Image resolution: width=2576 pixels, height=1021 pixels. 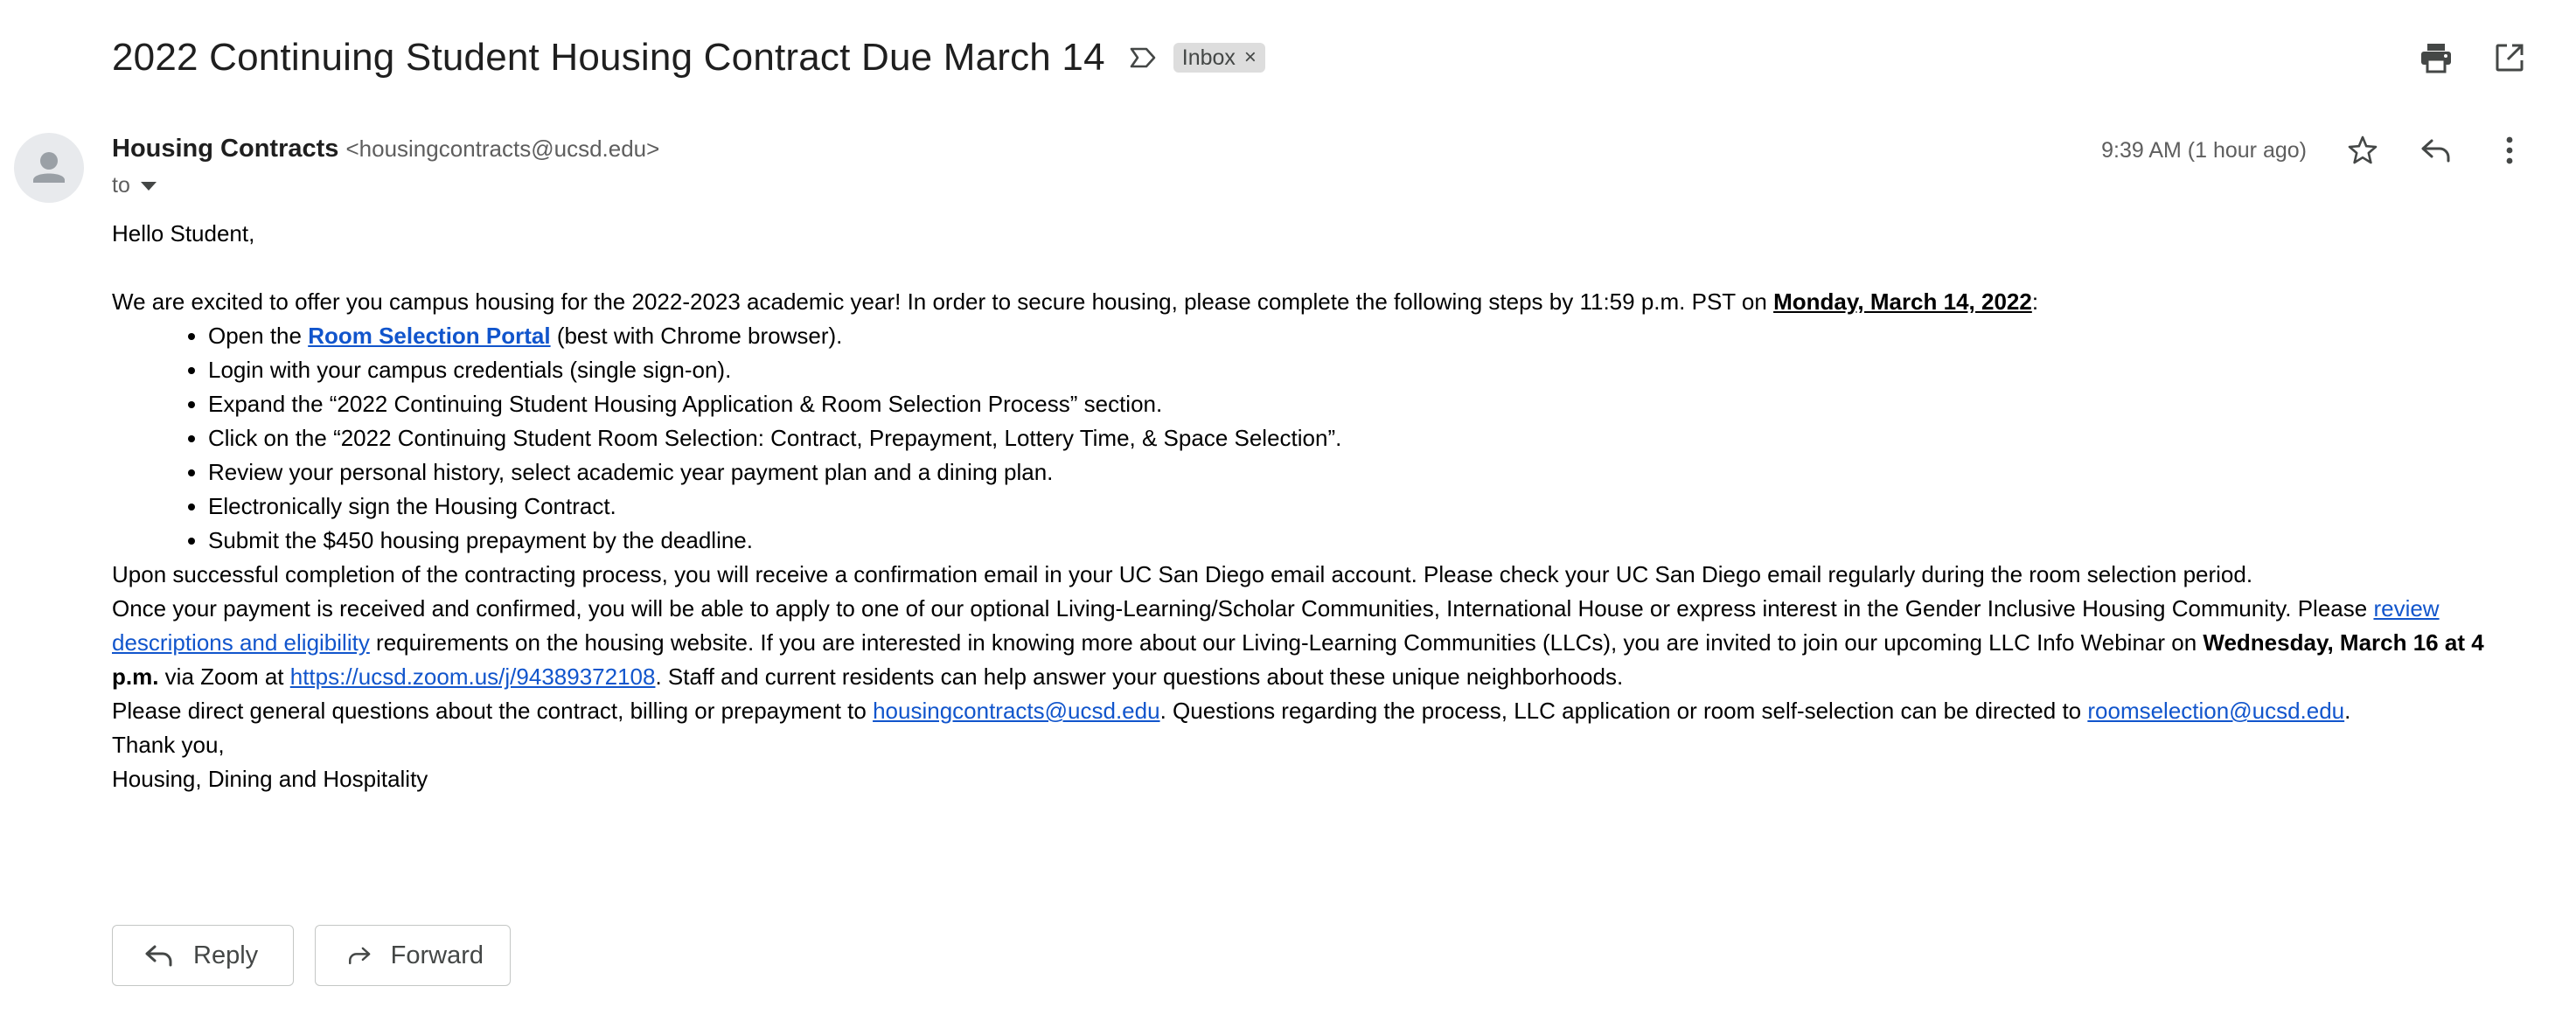 What do you see at coordinates (2362, 150) in the screenshot?
I see `star-outline-icon` at bounding box center [2362, 150].